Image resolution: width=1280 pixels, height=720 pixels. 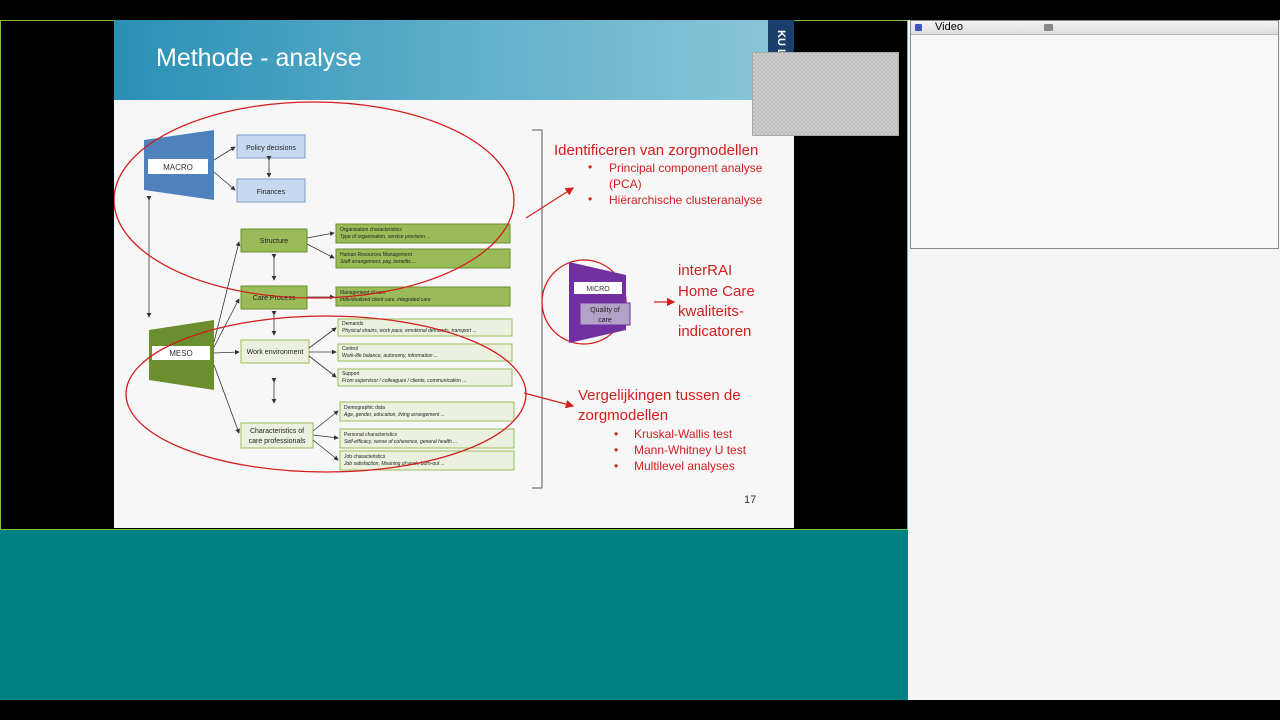 What do you see at coordinates (274, 241) in the screenshot?
I see `structure-label: Structure` at bounding box center [274, 241].